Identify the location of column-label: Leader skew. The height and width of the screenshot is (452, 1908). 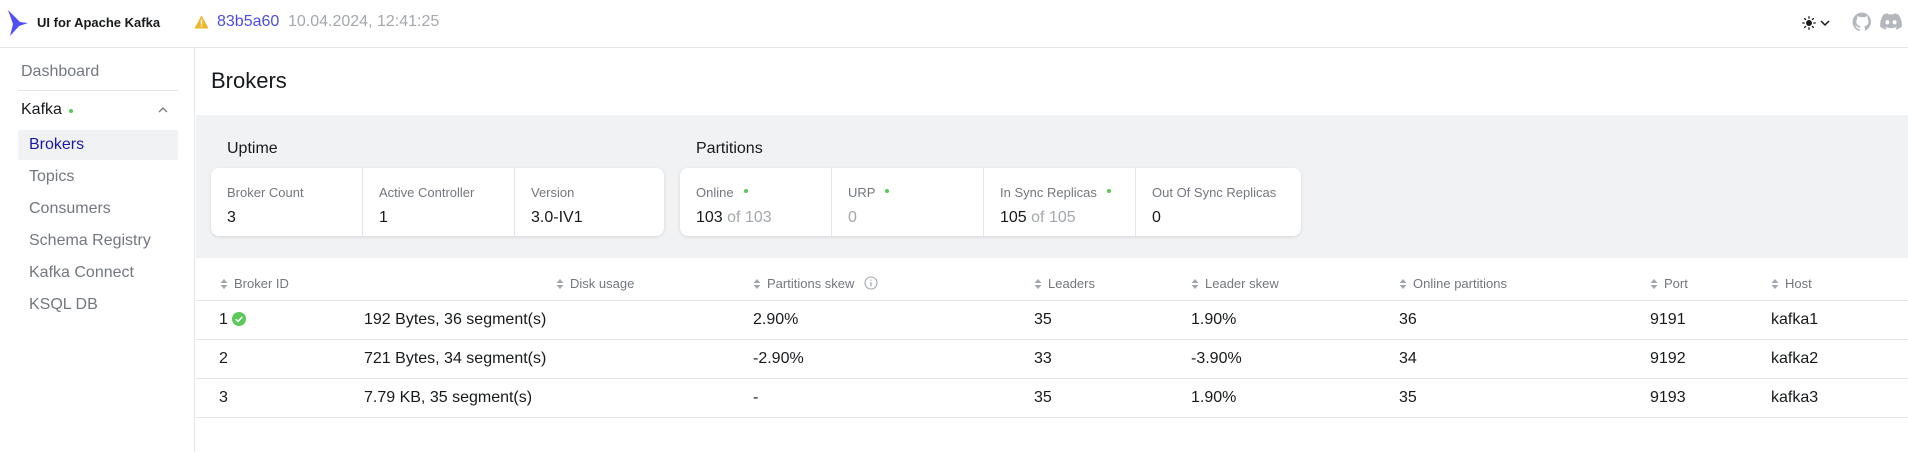
(1242, 284).